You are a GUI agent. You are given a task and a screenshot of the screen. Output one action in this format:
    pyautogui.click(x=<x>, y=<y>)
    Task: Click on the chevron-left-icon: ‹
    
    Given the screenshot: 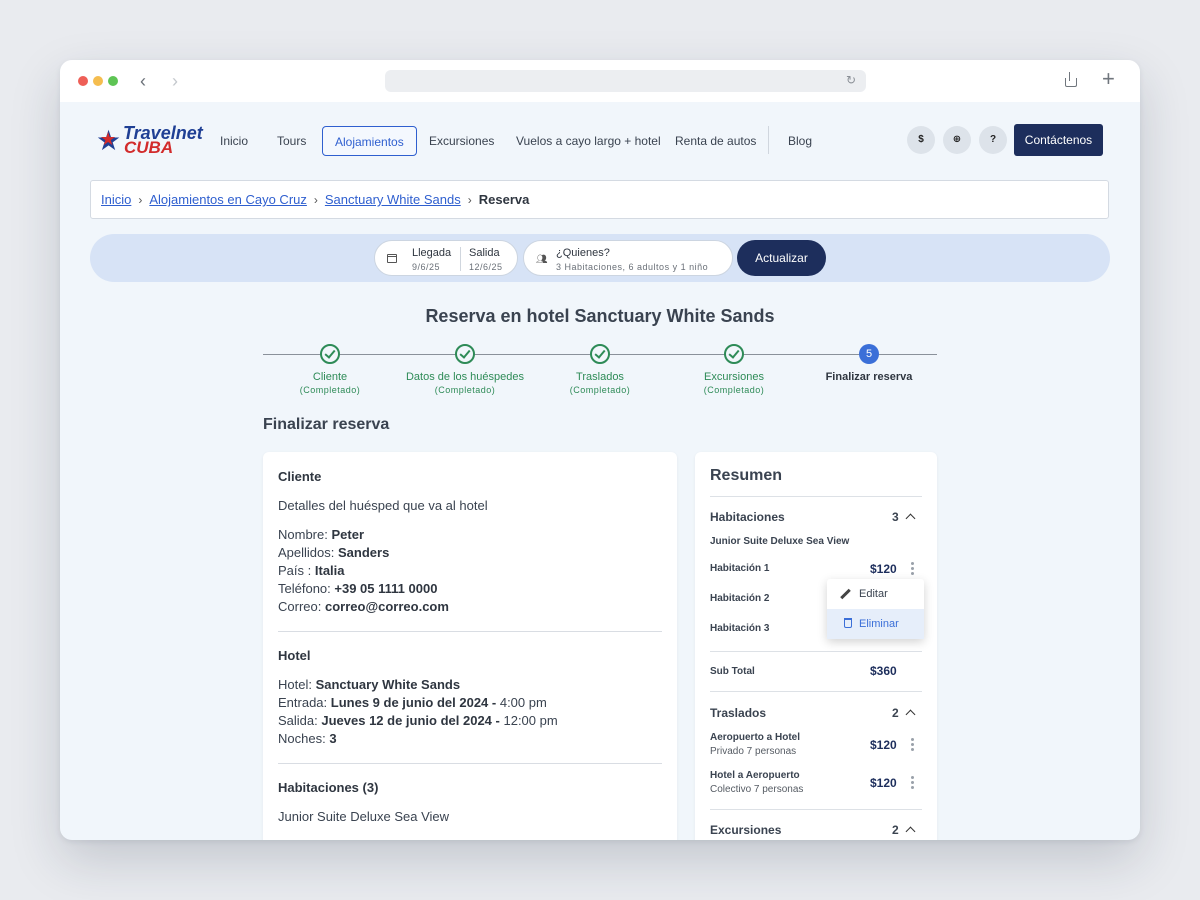 What is the action you would take?
    pyautogui.click(x=143, y=81)
    